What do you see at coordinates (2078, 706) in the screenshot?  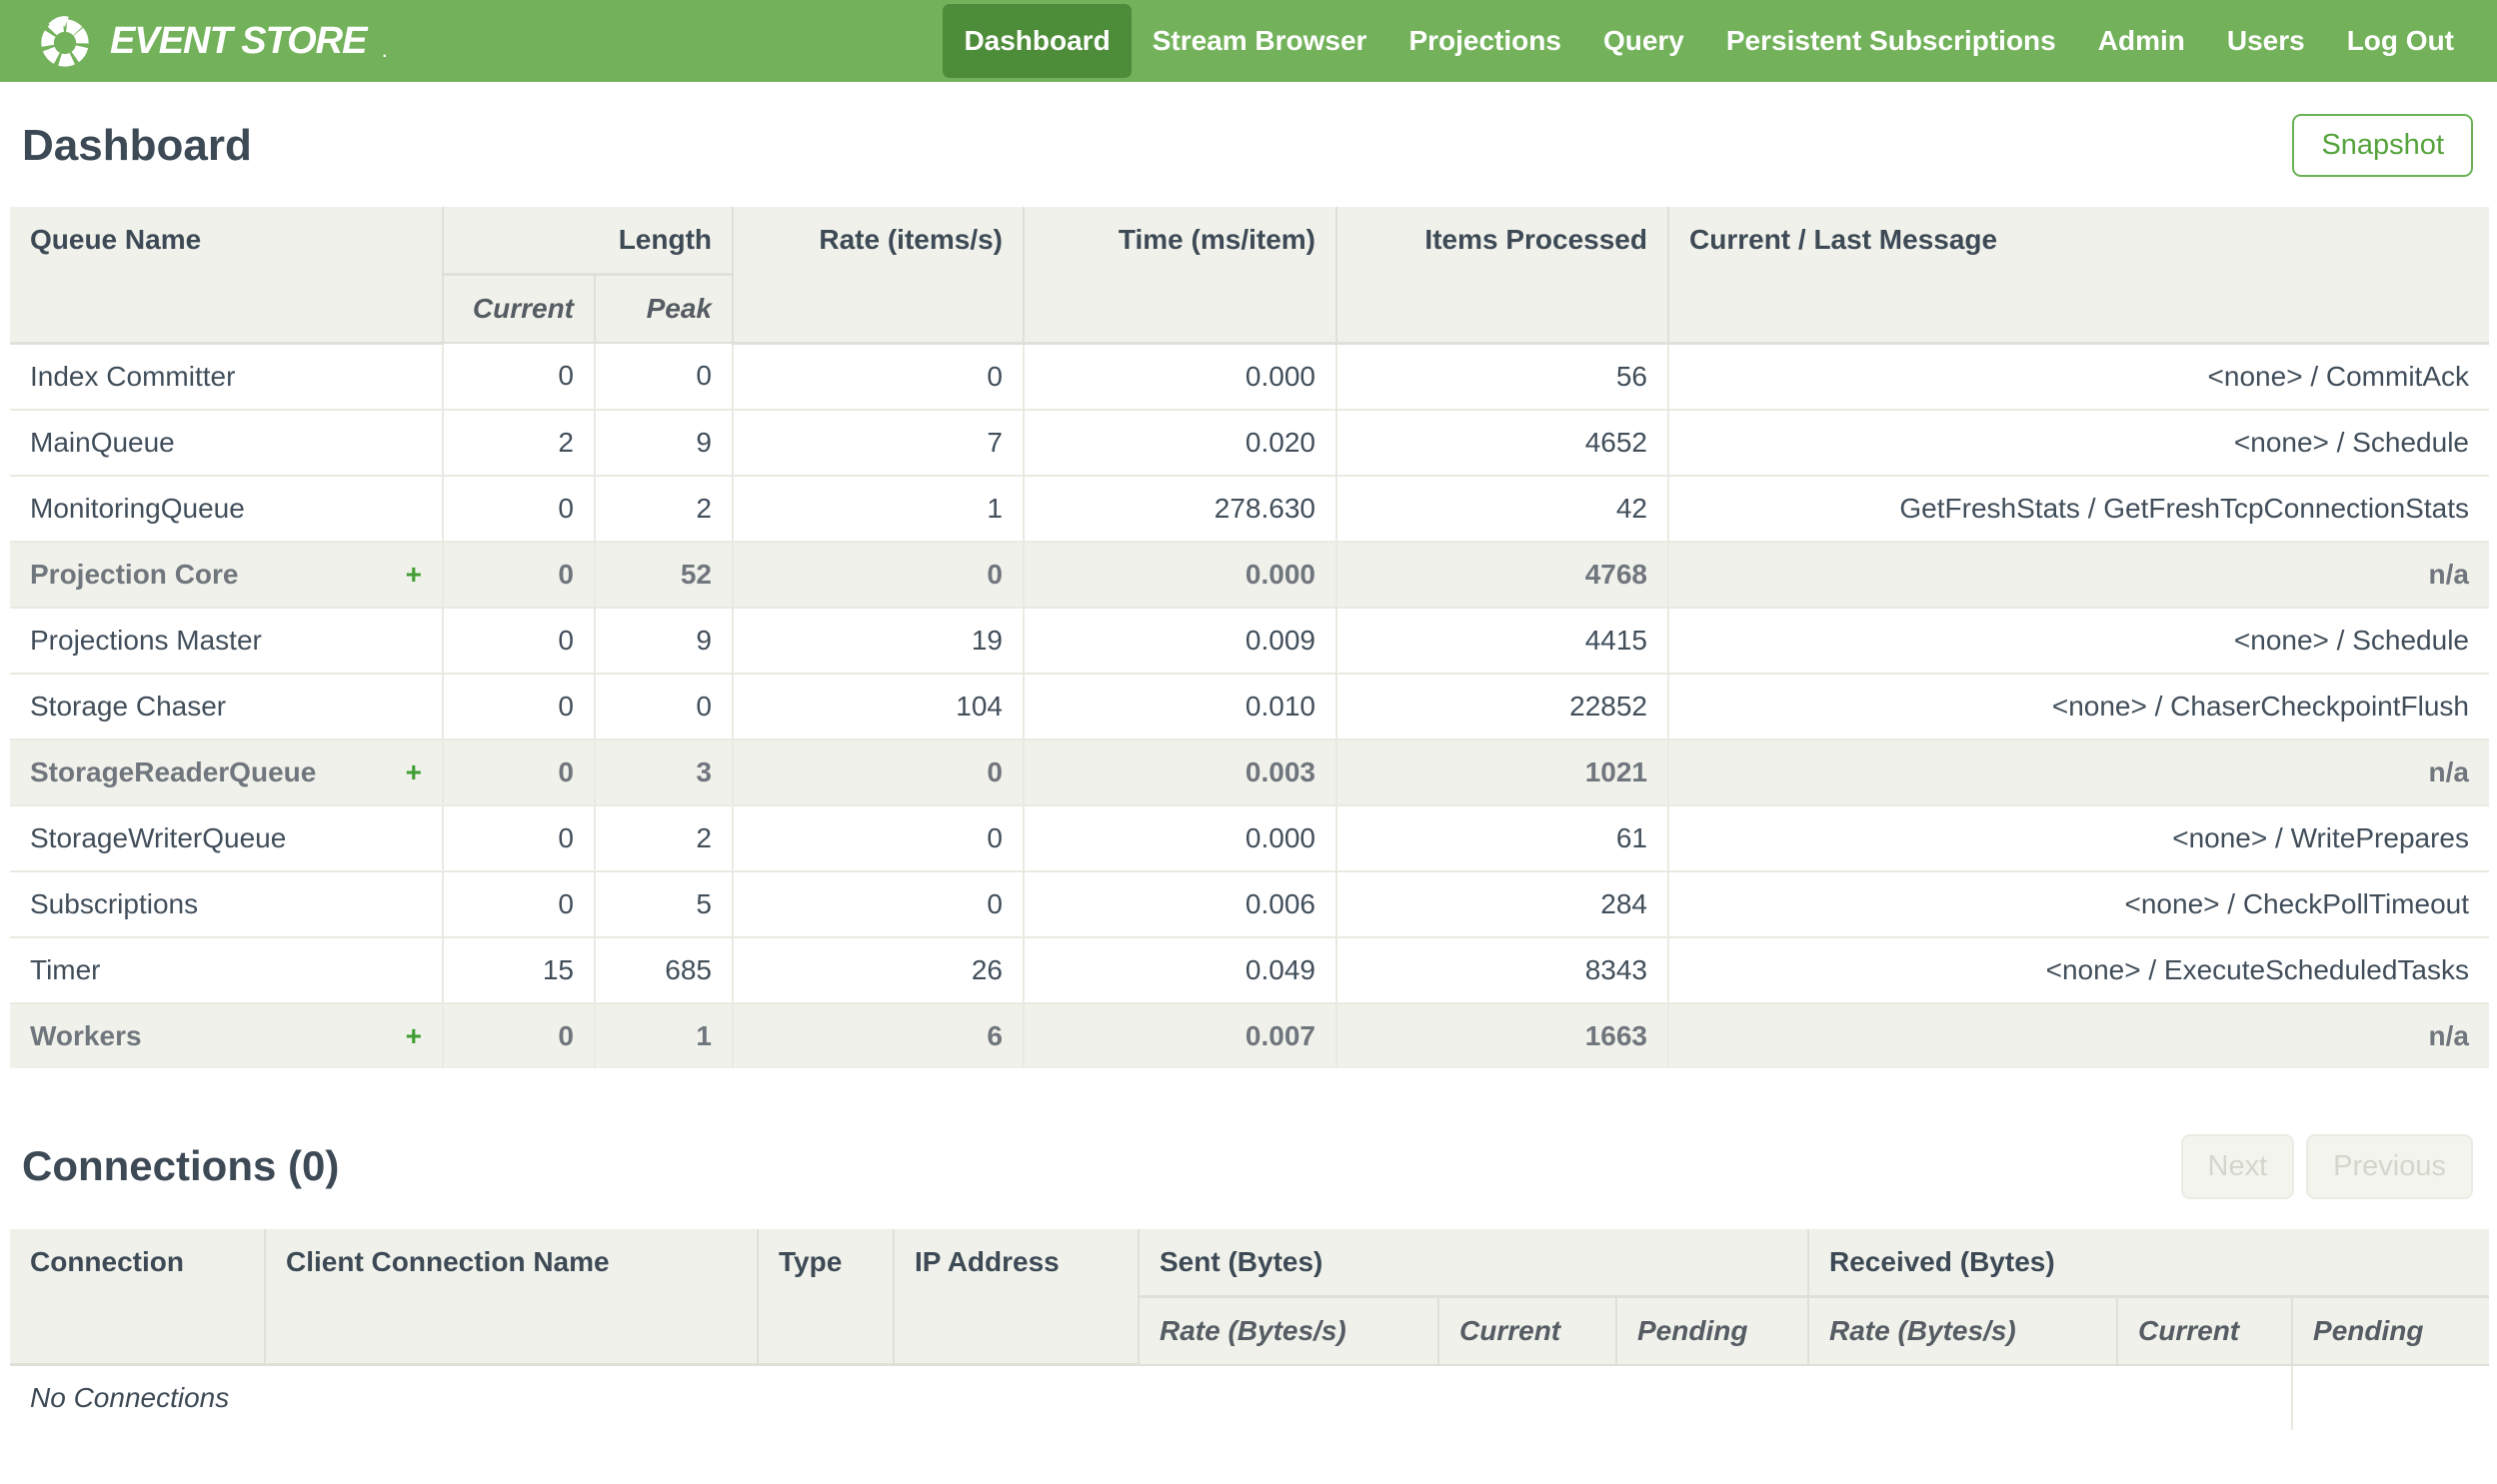 I see `queue-message-cell: <none> / ChaserCheckpointFlush` at bounding box center [2078, 706].